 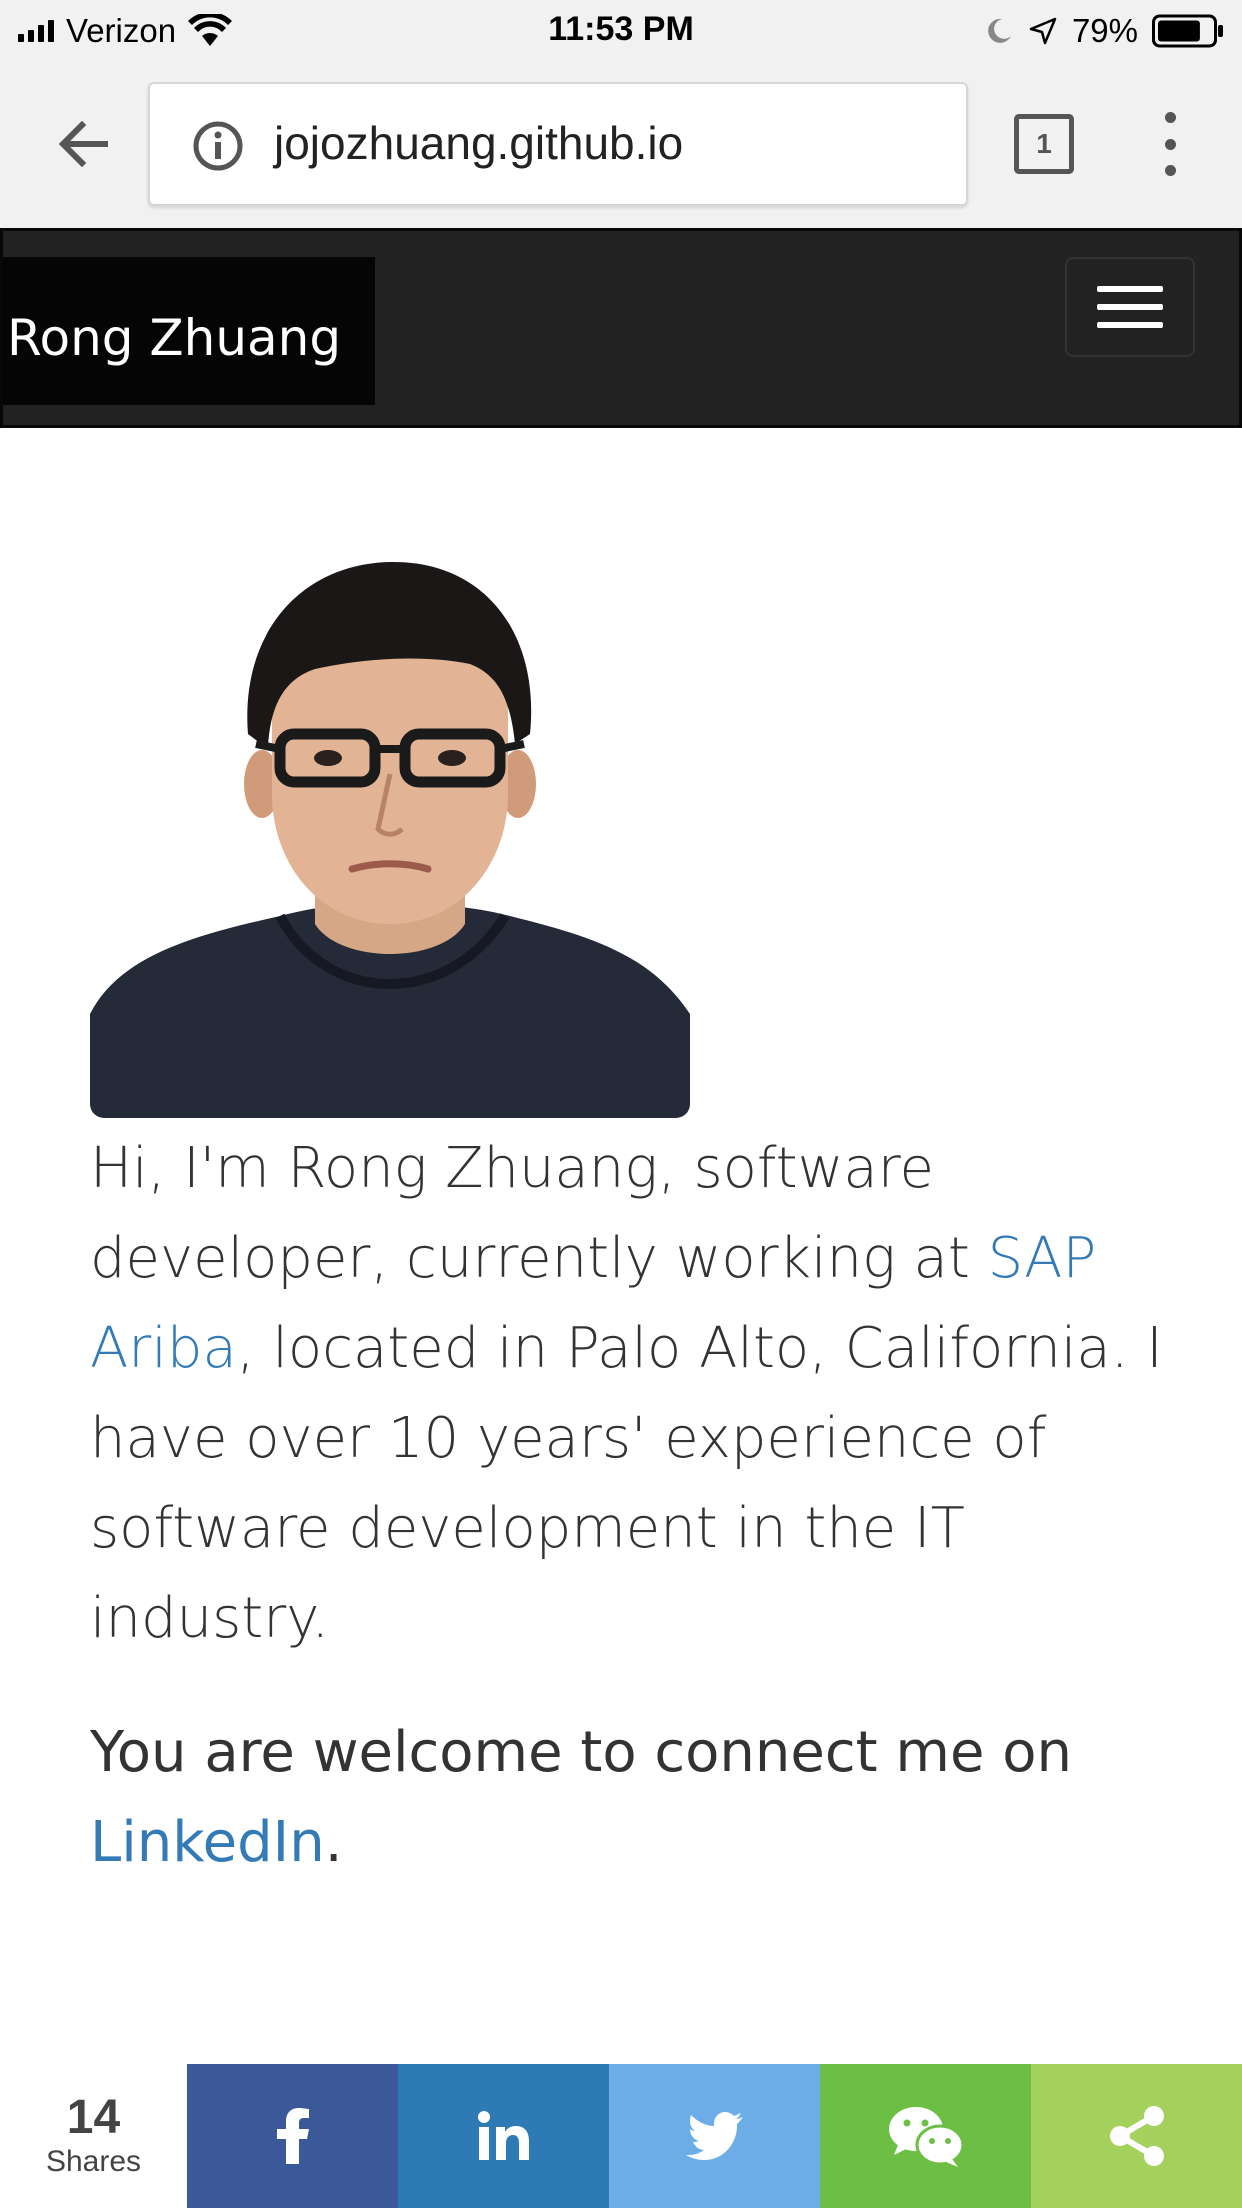 I want to click on brand-text: Rong Zhuang, so click(x=174, y=338).